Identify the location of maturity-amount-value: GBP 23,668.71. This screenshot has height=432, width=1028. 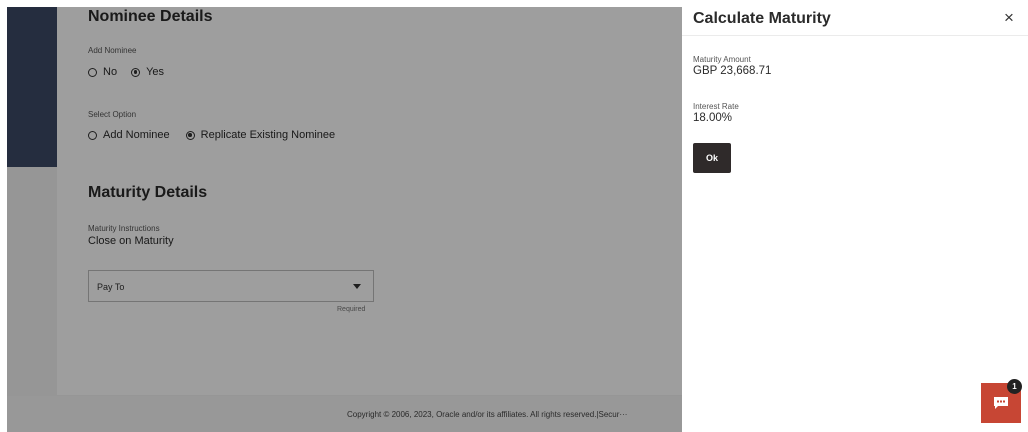
(732, 71).